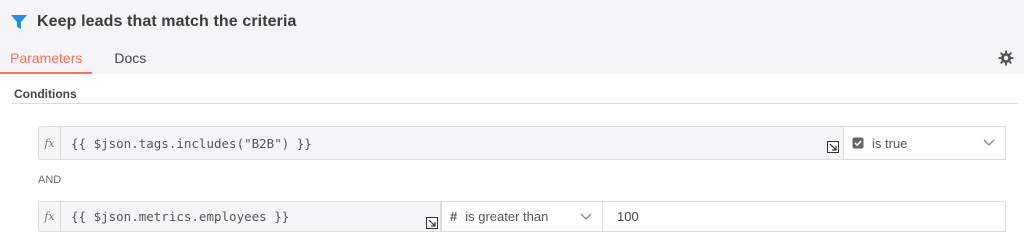  What do you see at coordinates (19, 22) in the screenshot?
I see `filter-icon` at bounding box center [19, 22].